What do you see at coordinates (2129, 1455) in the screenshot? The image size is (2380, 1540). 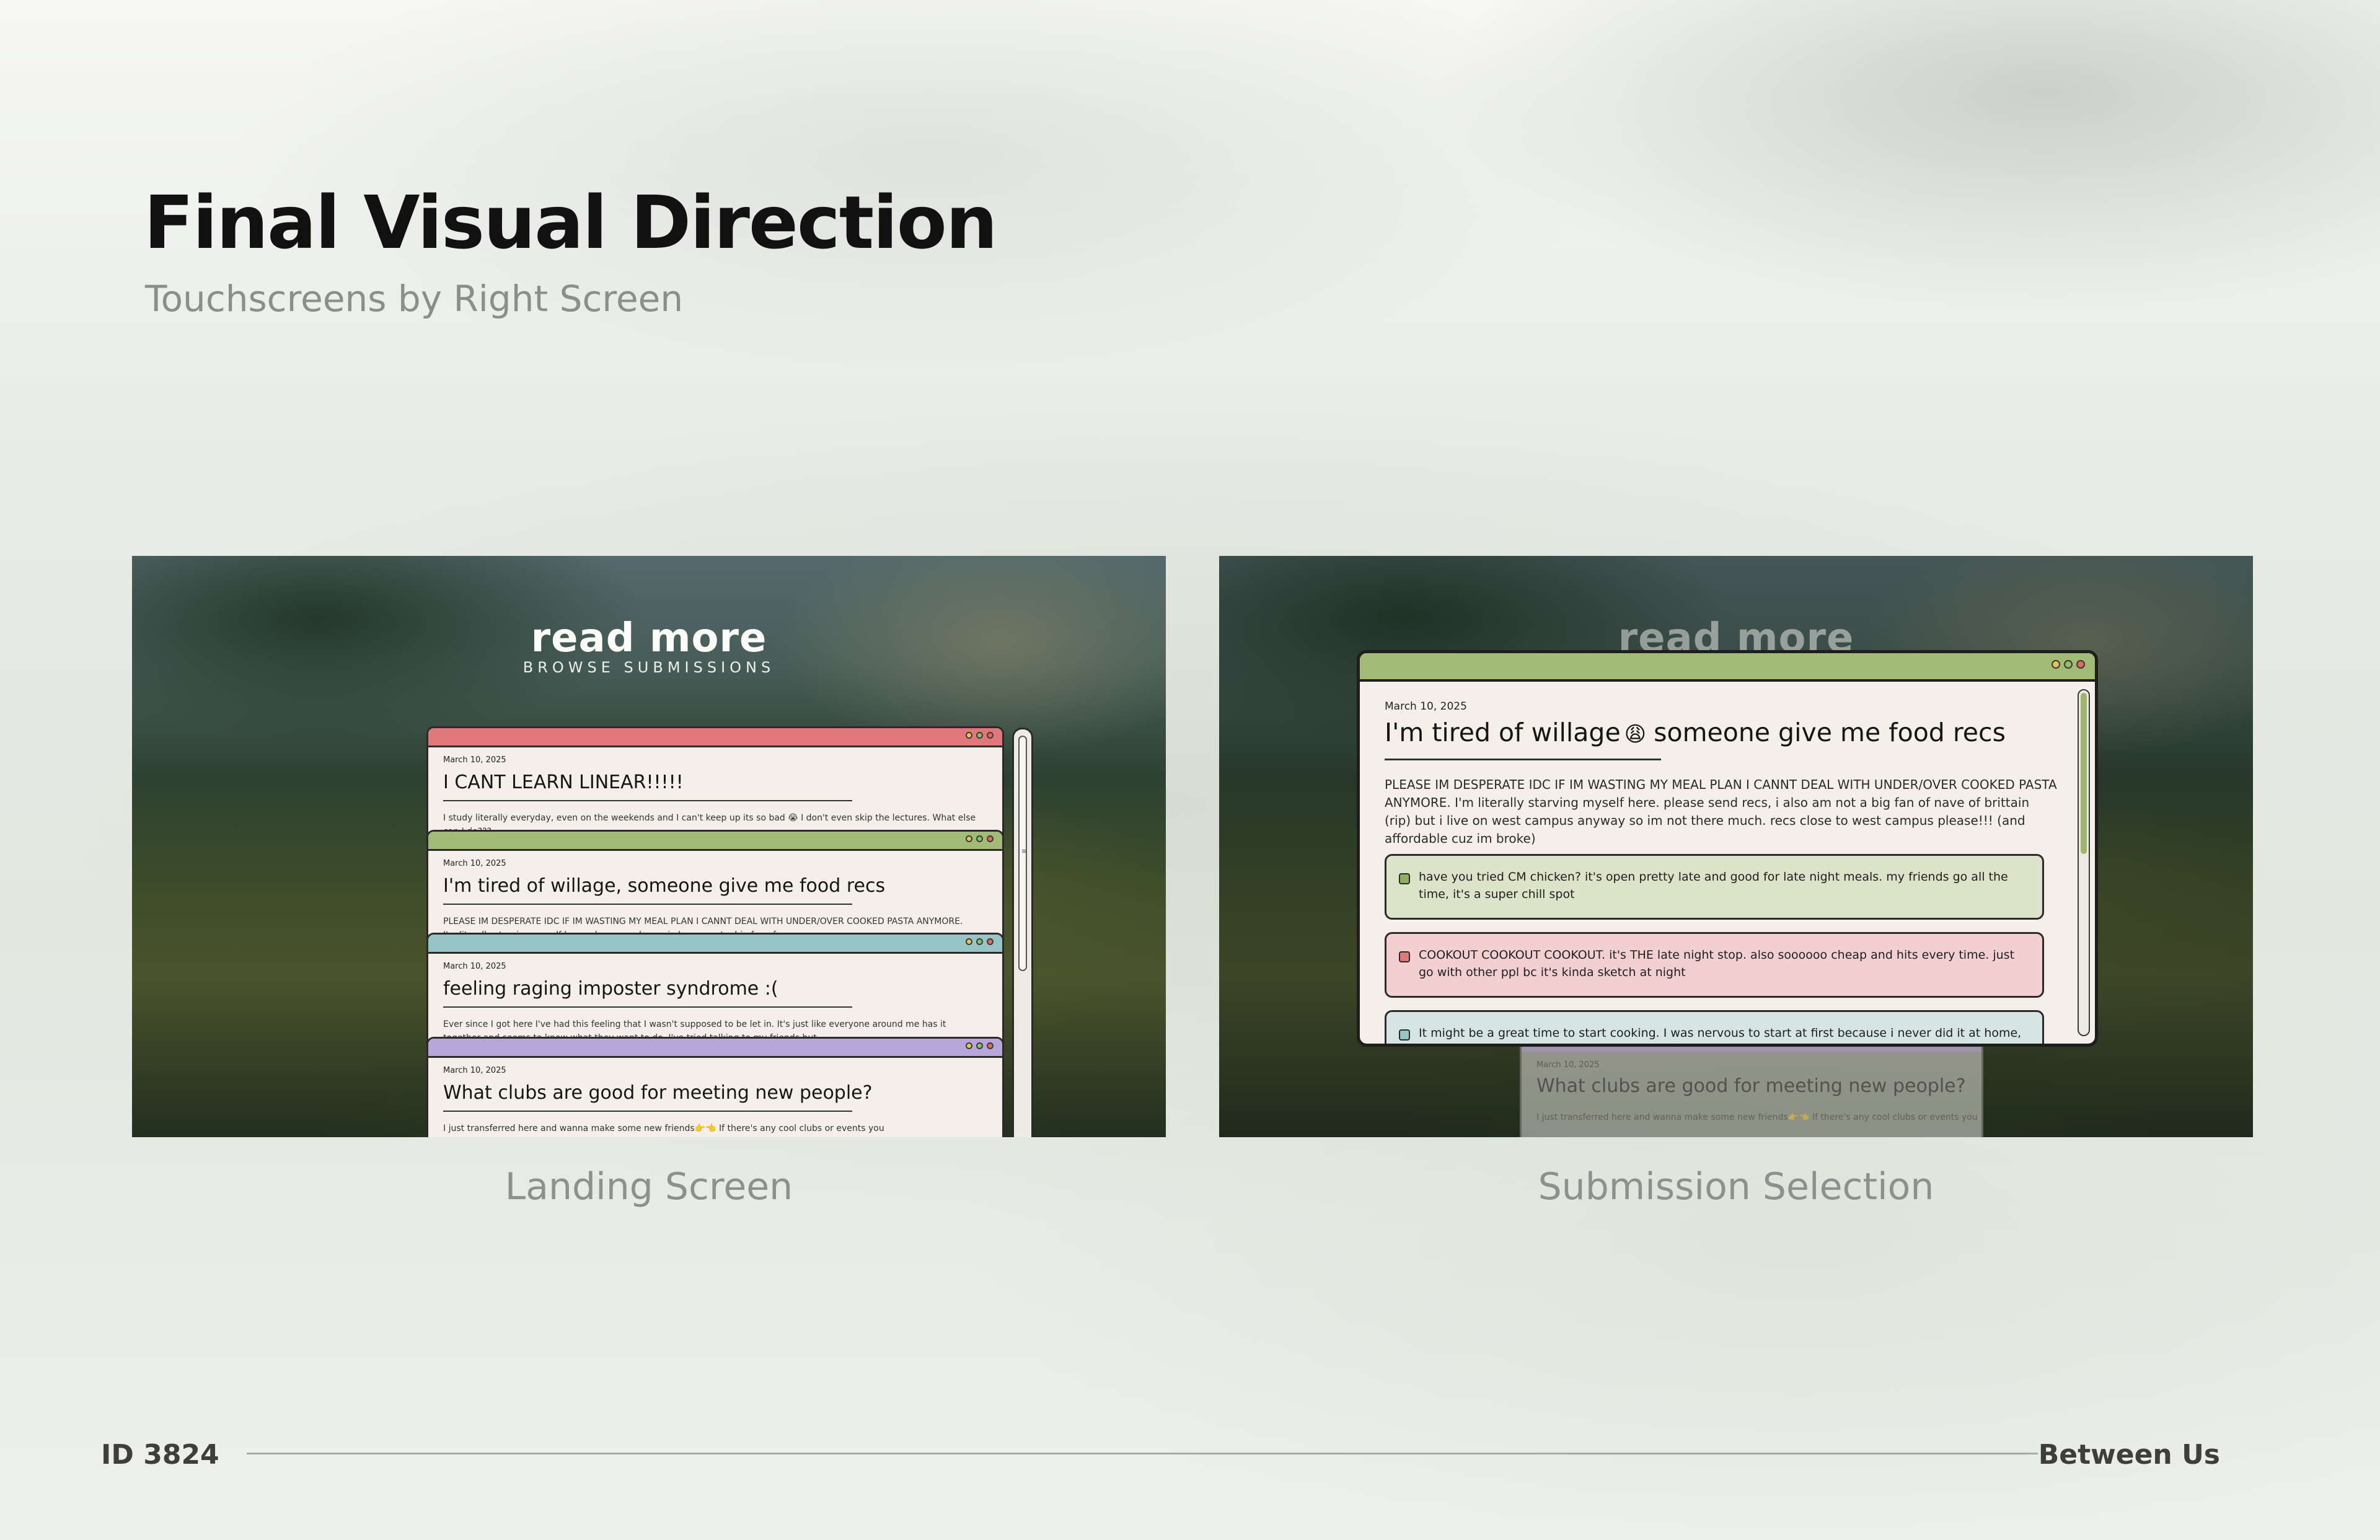 I see `footer-brand: Between Us` at bounding box center [2129, 1455].